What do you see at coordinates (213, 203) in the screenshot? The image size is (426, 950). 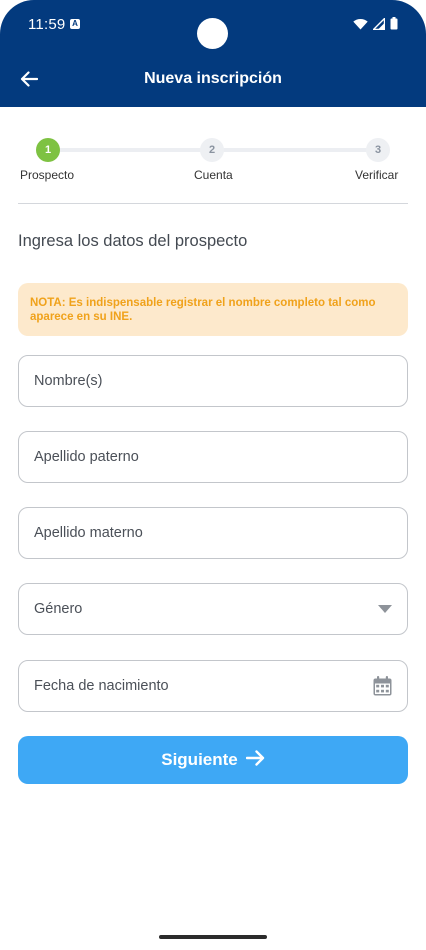 I see `divider` at bounding box center [213, 203].